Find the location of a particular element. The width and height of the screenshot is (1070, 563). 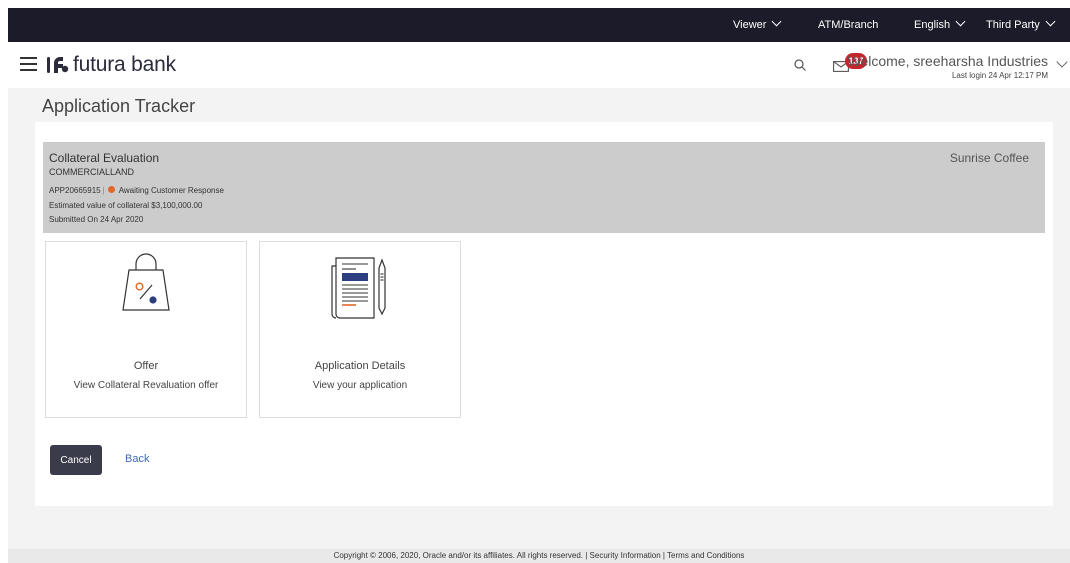

atm-branch-link: ATM/Branch is located at coordinates (848, 25).